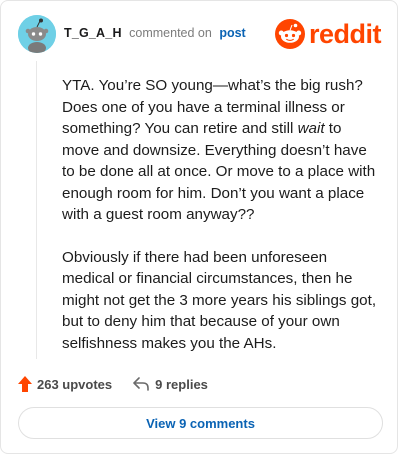 The width and height of the screenshot is (400, 456). Describe the element at coordinates (170, 33) in the screenshot. I see `commented-on-label: commented on` at that location.